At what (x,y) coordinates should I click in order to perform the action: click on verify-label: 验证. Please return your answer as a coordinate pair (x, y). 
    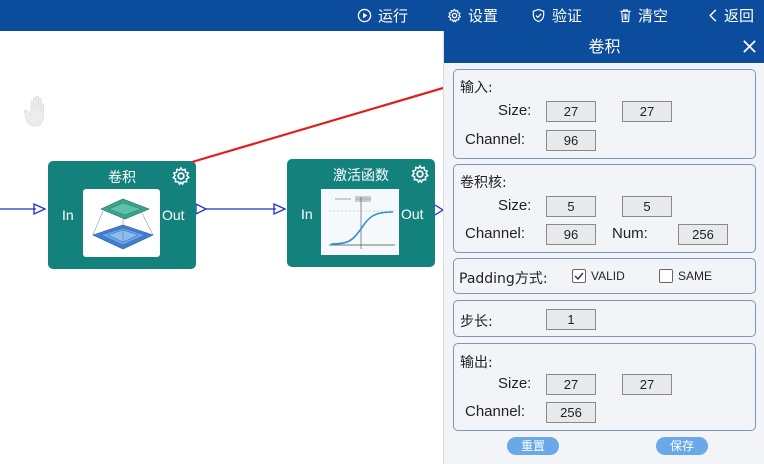
    Looking at the image, I should click on (567, 16).